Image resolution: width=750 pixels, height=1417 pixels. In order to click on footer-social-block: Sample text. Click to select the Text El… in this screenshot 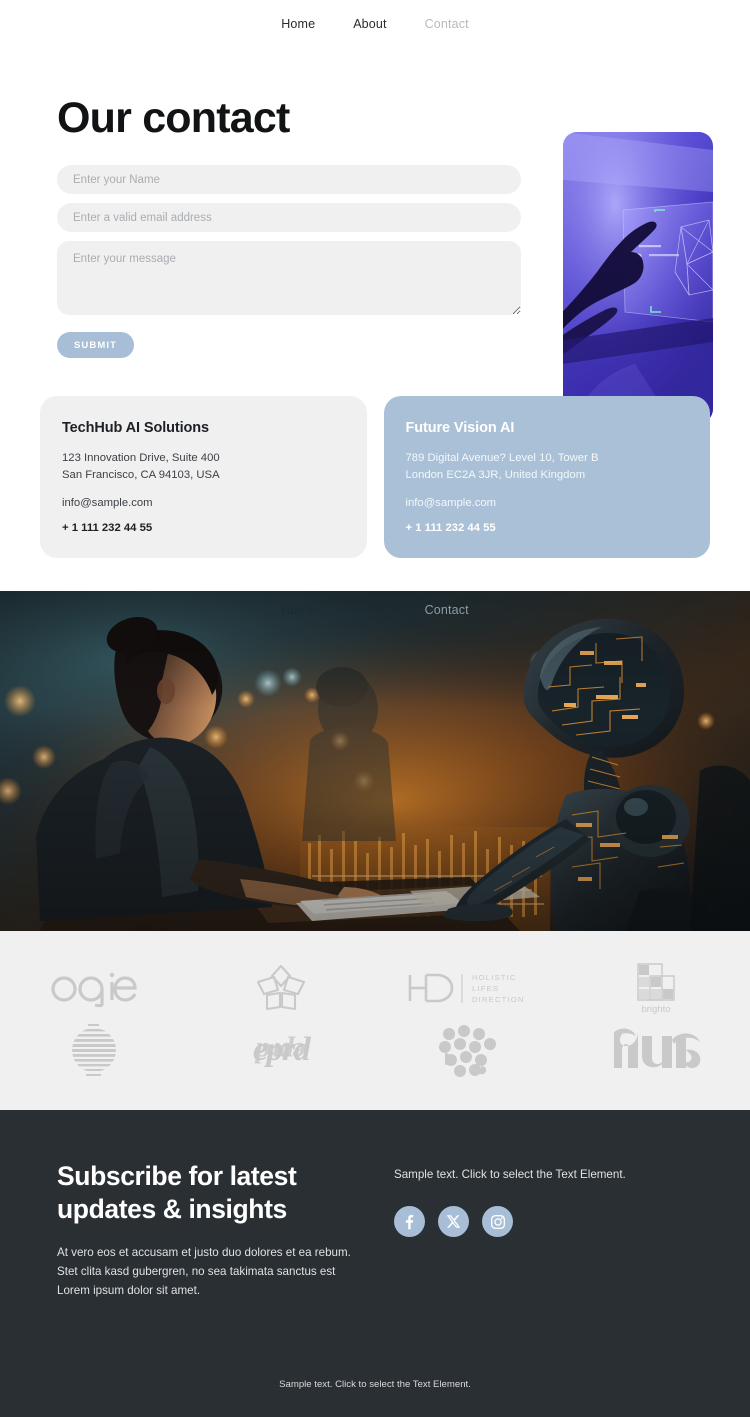, I will do `click(510, 1202)`.